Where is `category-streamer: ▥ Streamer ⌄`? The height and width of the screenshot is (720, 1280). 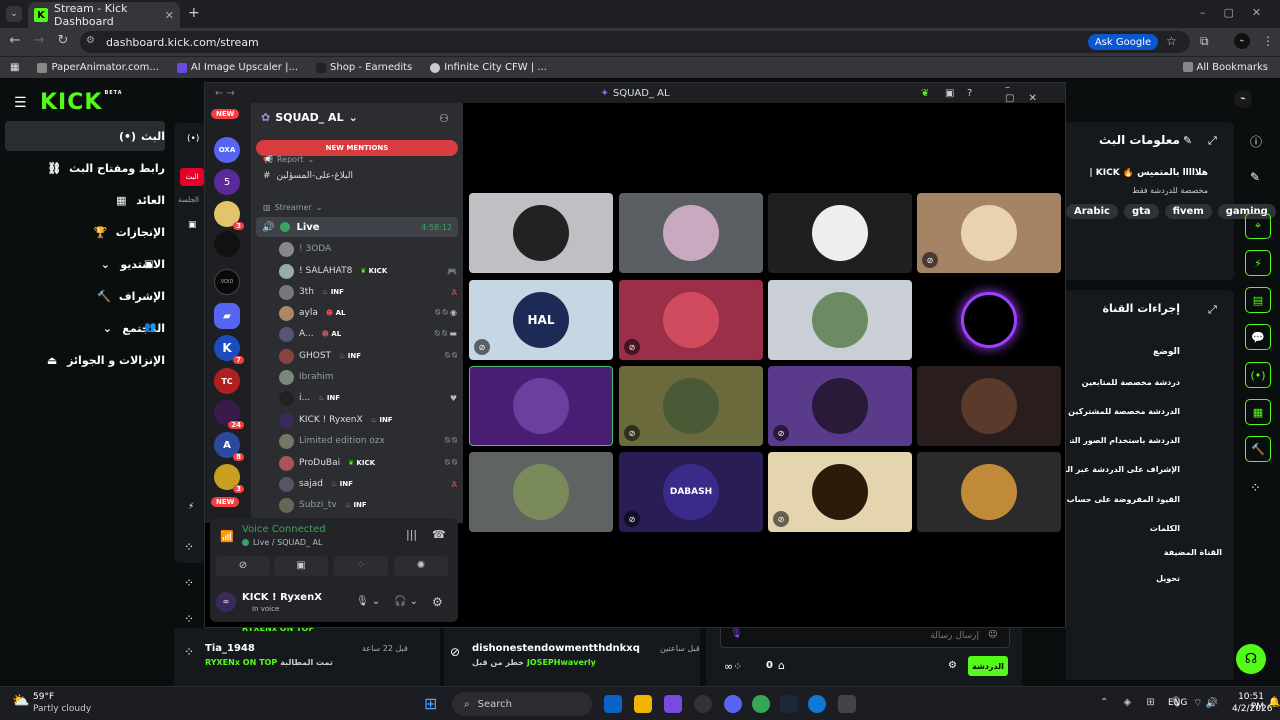 category-streamer: ▥ Streamer ⌄ is located at coordinates (292, 207).